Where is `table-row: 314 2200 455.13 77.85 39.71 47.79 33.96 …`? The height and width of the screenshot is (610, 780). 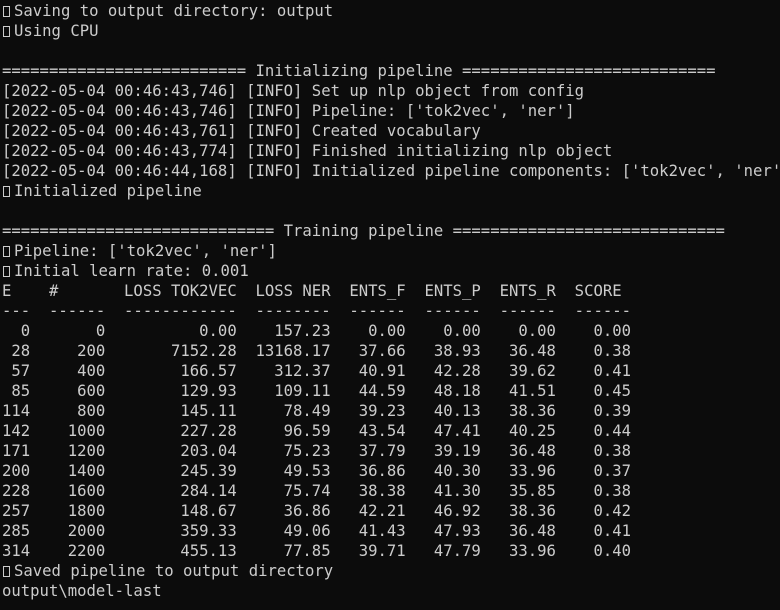
table-row: 314 2200 455.13 77.85 39.71 47.79 33.96 … is located at coordinates (317, 551).